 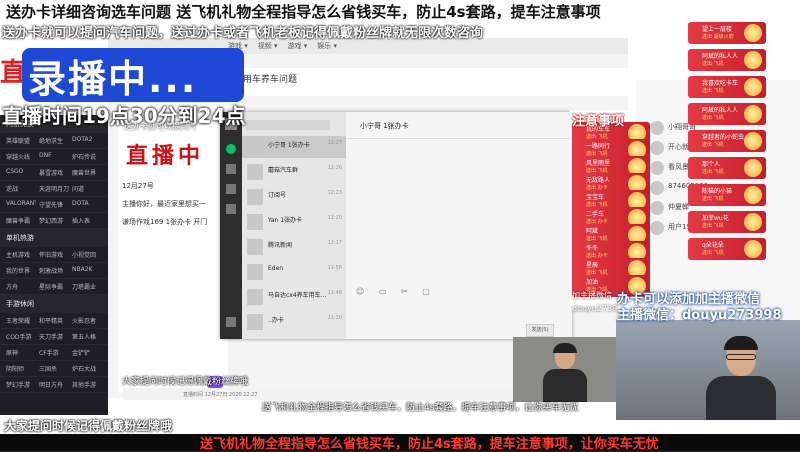 I want to click on sidebar-category: DNF, so click(x=54, y=156).